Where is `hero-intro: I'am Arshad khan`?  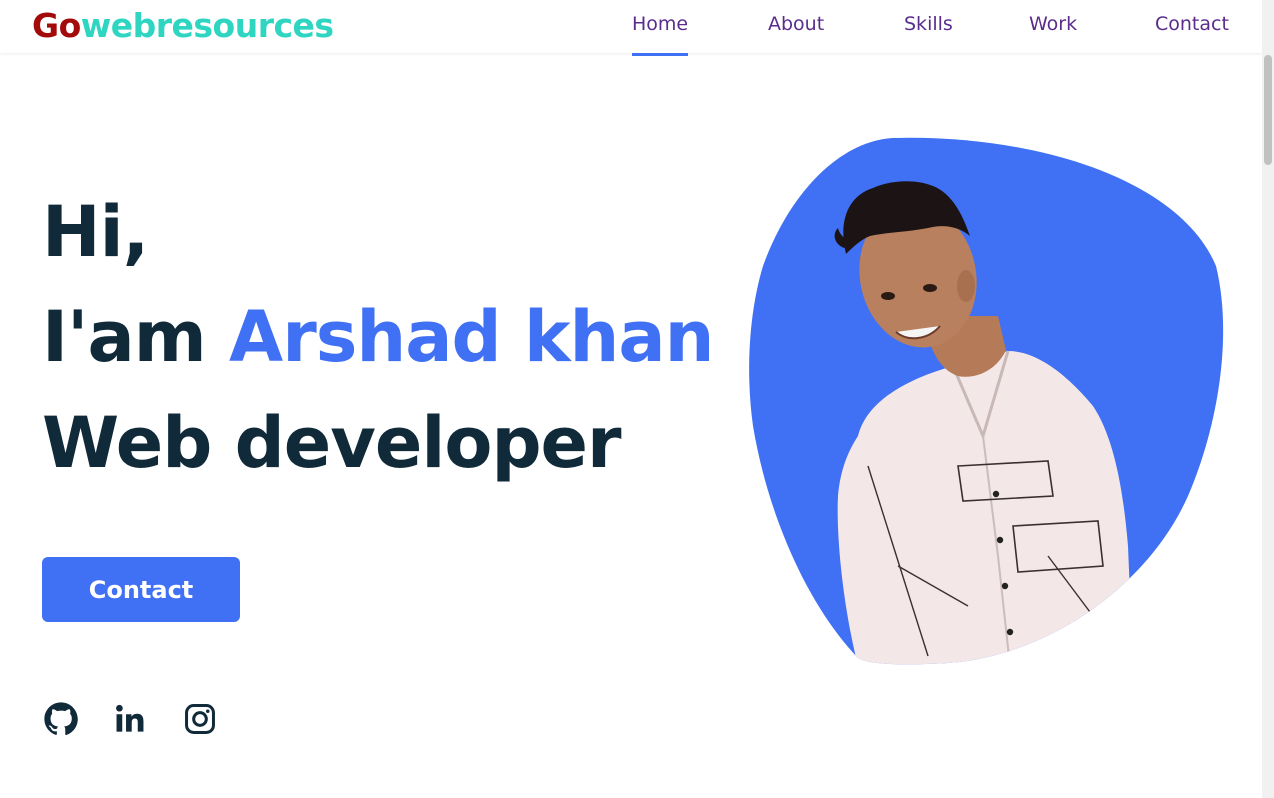
hero-intro: I'am Arshad khan is located at coordinates (378, 337).